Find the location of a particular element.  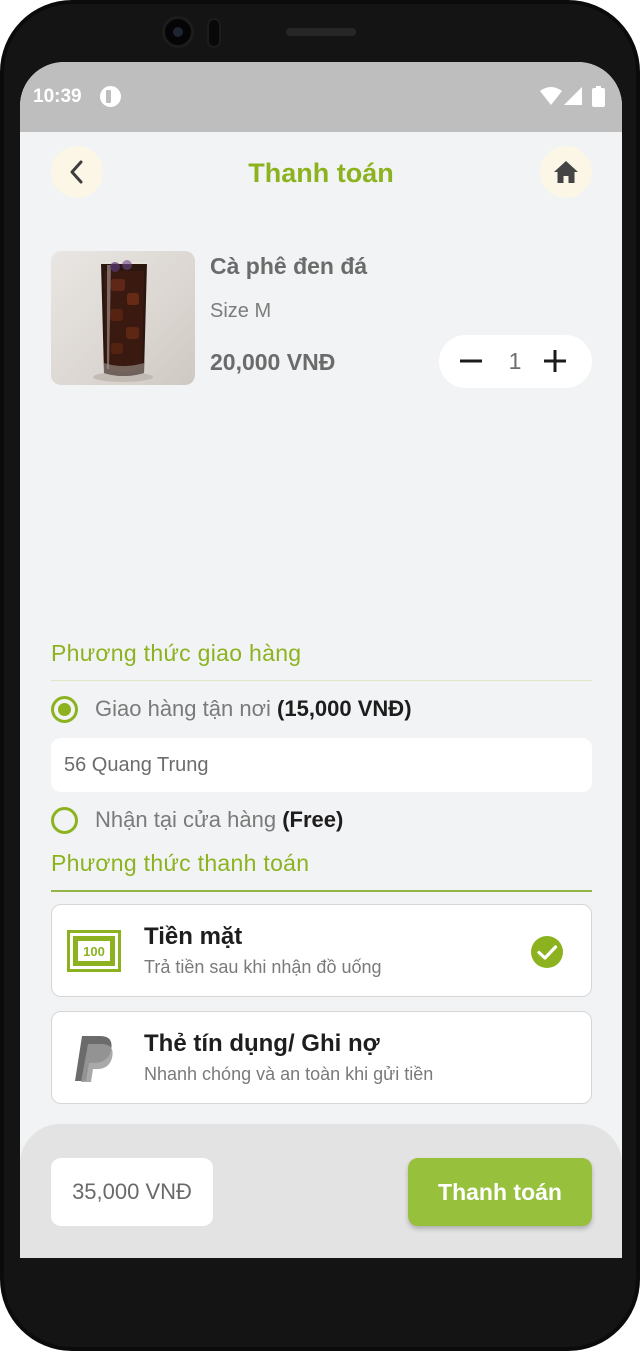

delivery-divider is located at coordinates (321, 680).